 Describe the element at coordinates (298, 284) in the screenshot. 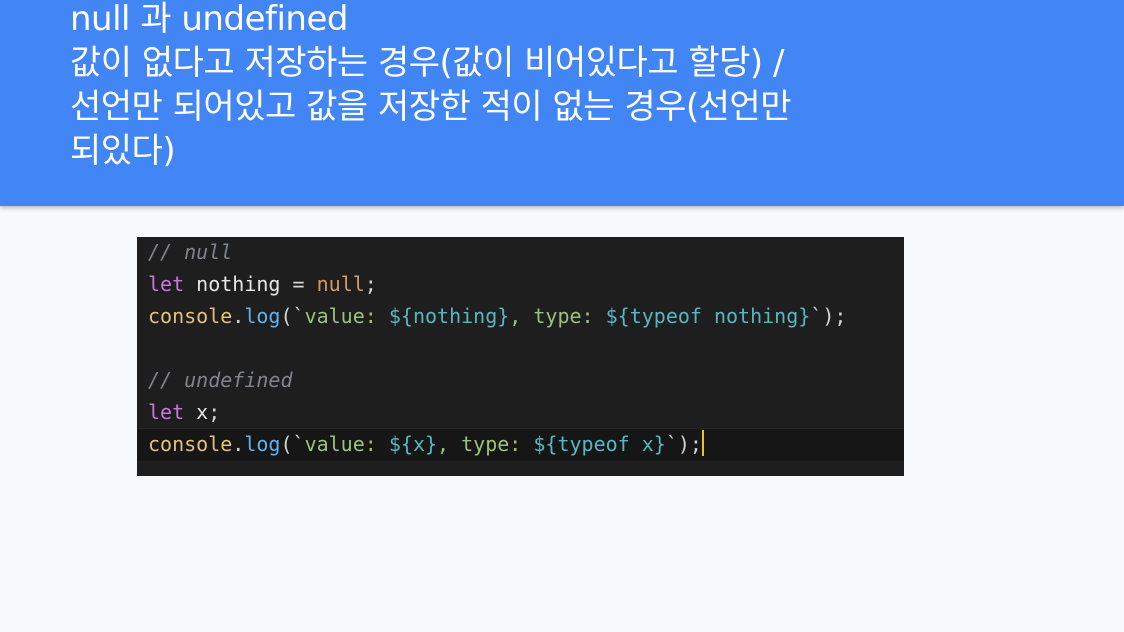

I see `operator: =` at that location.